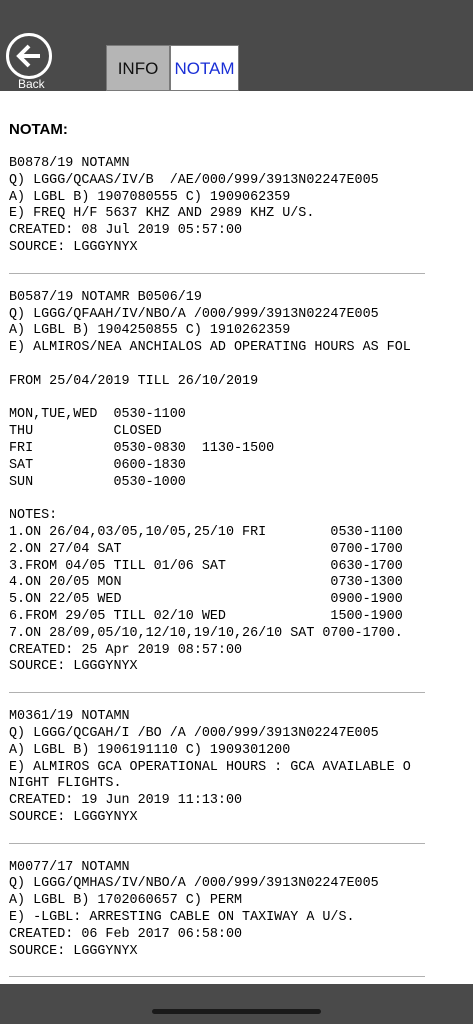  What do you see at coordinates (138, 68) in the screenshot?
I see `tab-info: INFO` at bounding box center [138, 68].